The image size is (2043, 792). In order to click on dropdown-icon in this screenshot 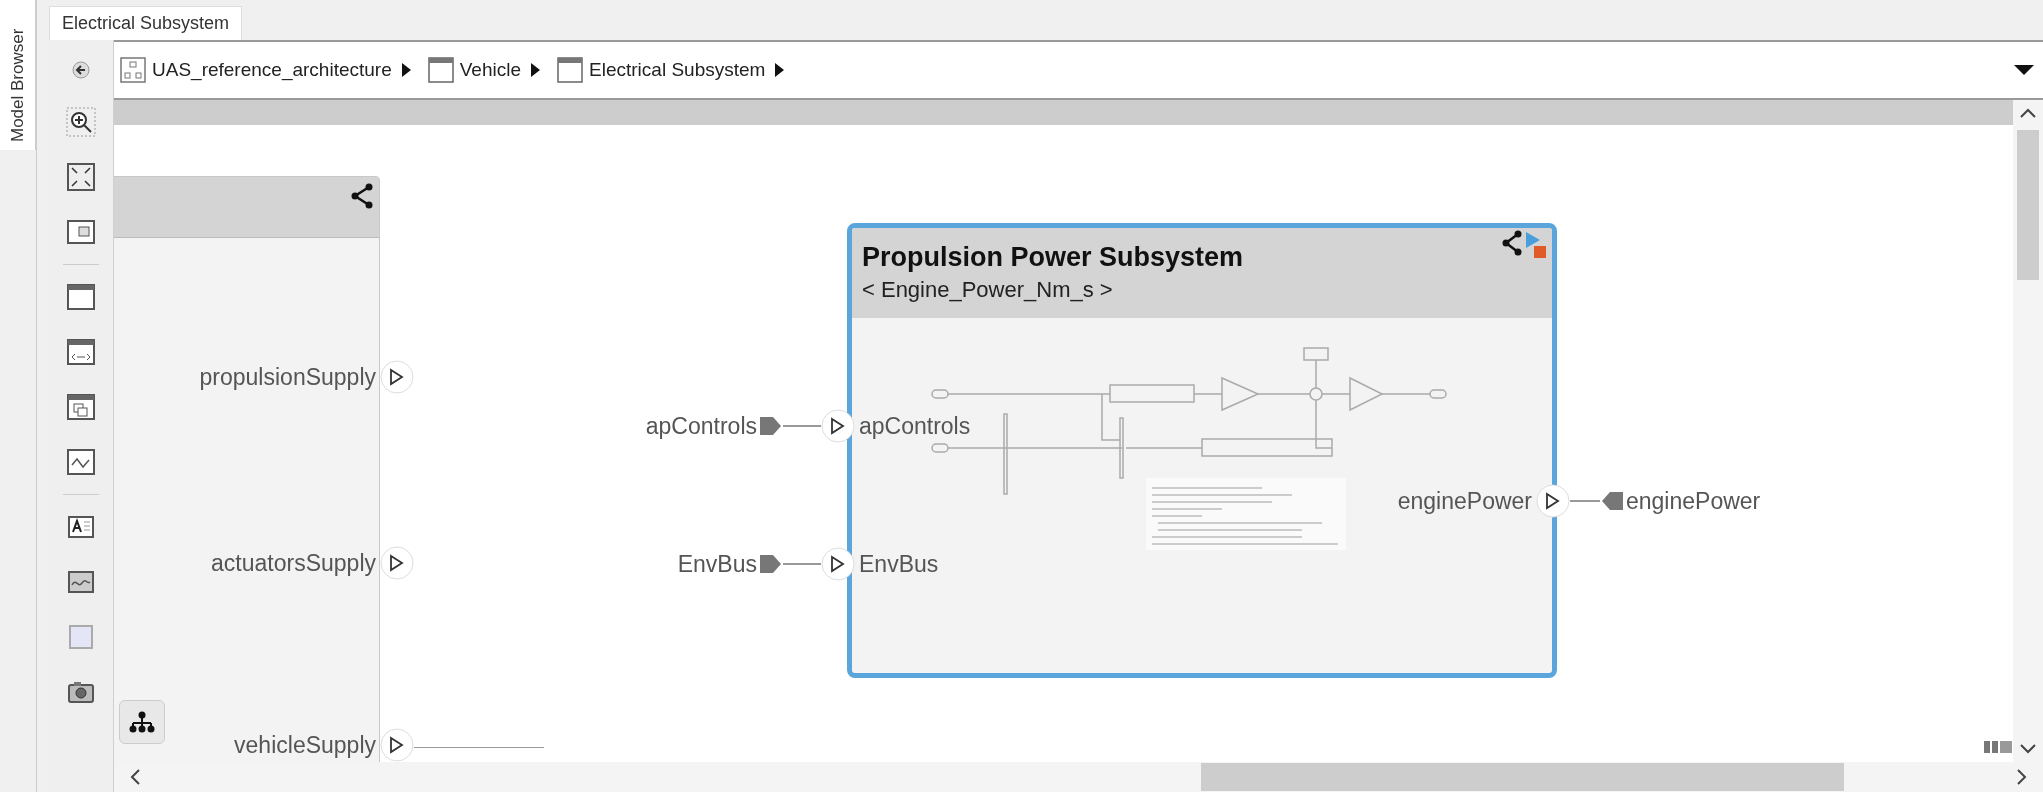, I will do `click(2024, 70)`.